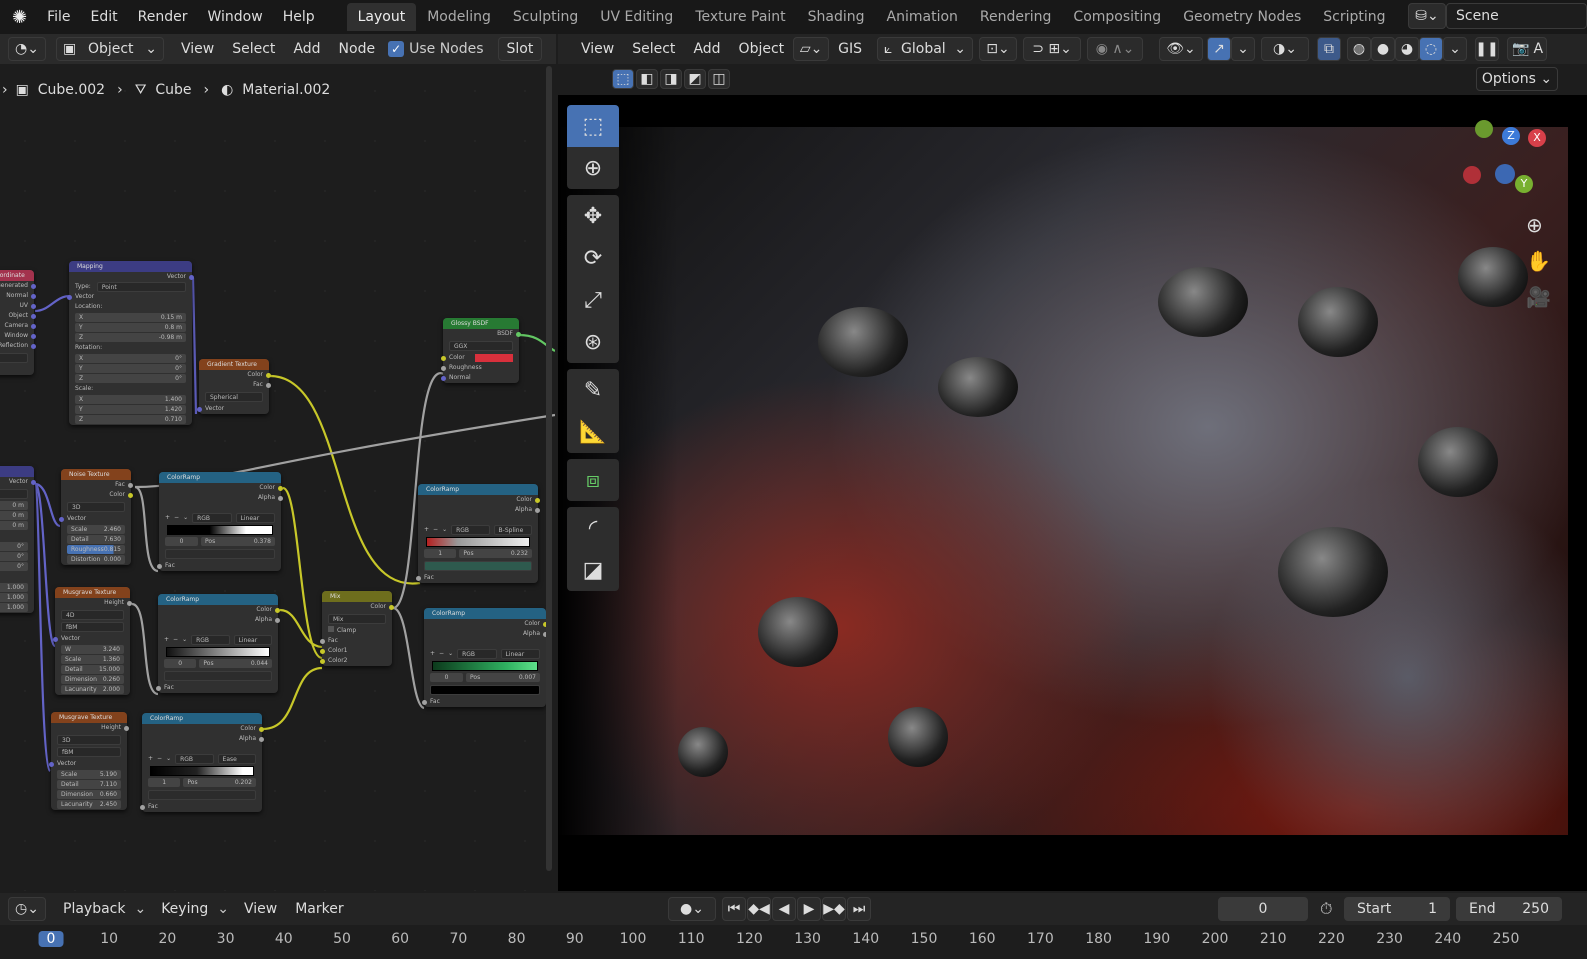 The width and height of the screenshot is (1587, 959). What do you see at coordinates (784, 909) in the screenshot?
I see `play-reverse-icon: ◀` at bounding box center [784, 909].